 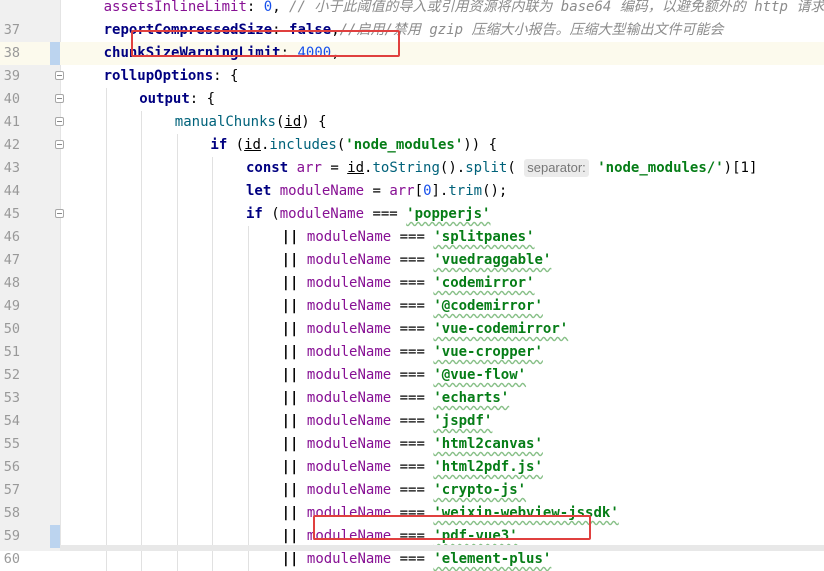 I want to click on code-line: 41 manualChunks(id) {, so click(x=412, y=122).